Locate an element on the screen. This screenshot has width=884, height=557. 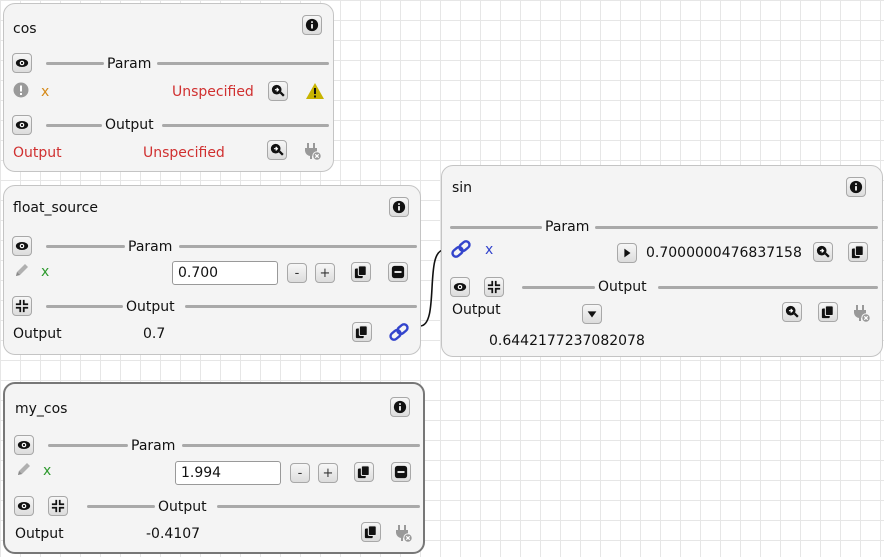
node-title: sin is located at coordinates (462, 188).